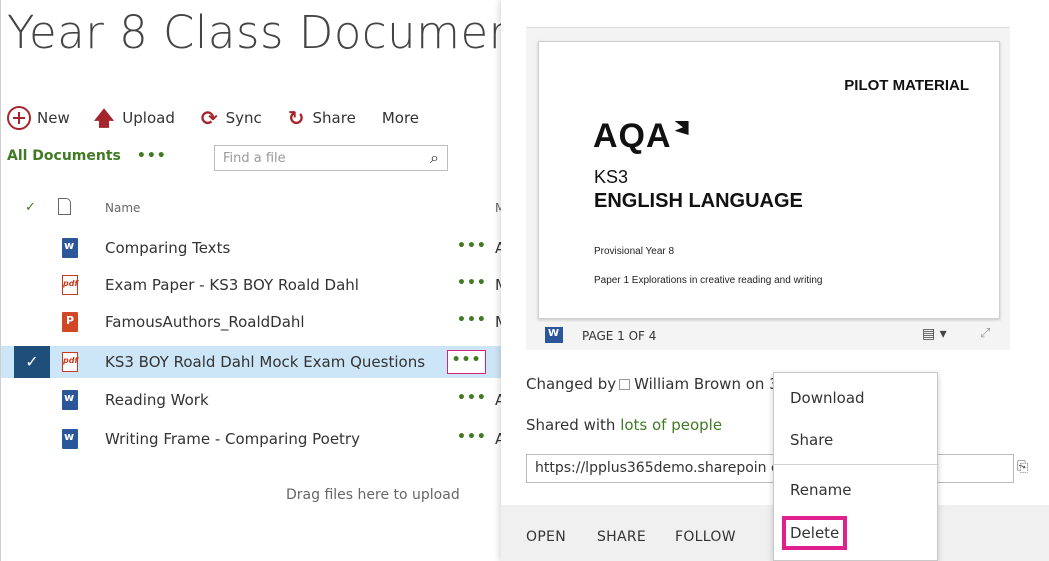  What do you see at coordinates (283, 32) in the screenshot?
I see `page-title-text: Year 8 Class Documents` at bounding box center [283, 32].